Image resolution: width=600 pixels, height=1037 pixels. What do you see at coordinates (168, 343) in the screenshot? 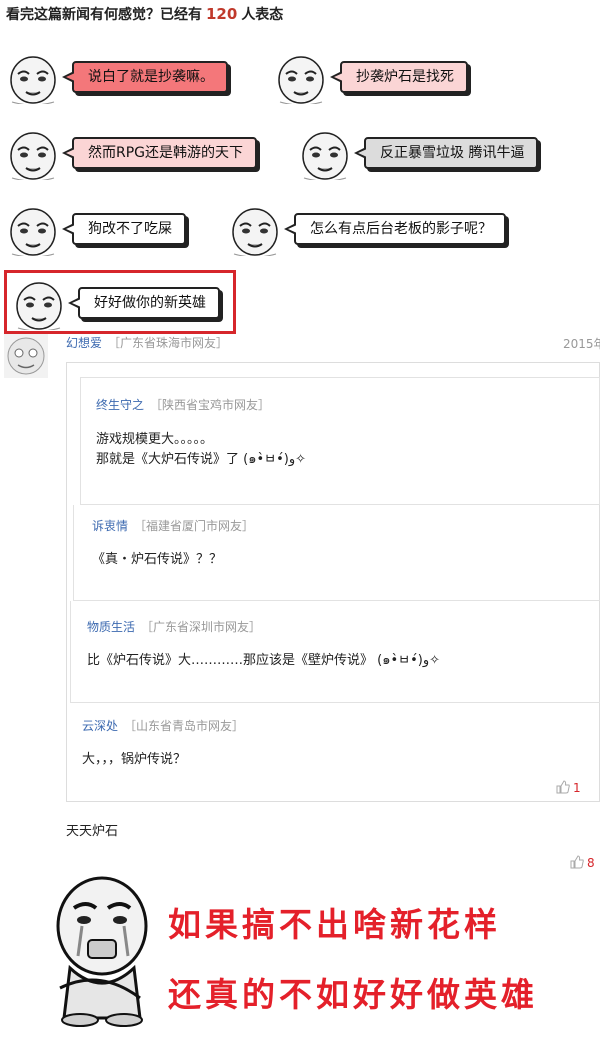
I see `comment-location: ［广东省珠海市网友］` at bounding box center [168, 343].